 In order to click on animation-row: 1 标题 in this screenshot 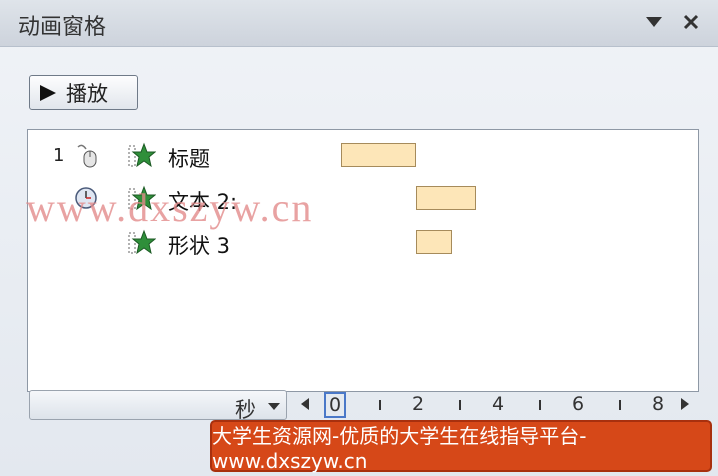, I will do `click(363, 155)`.